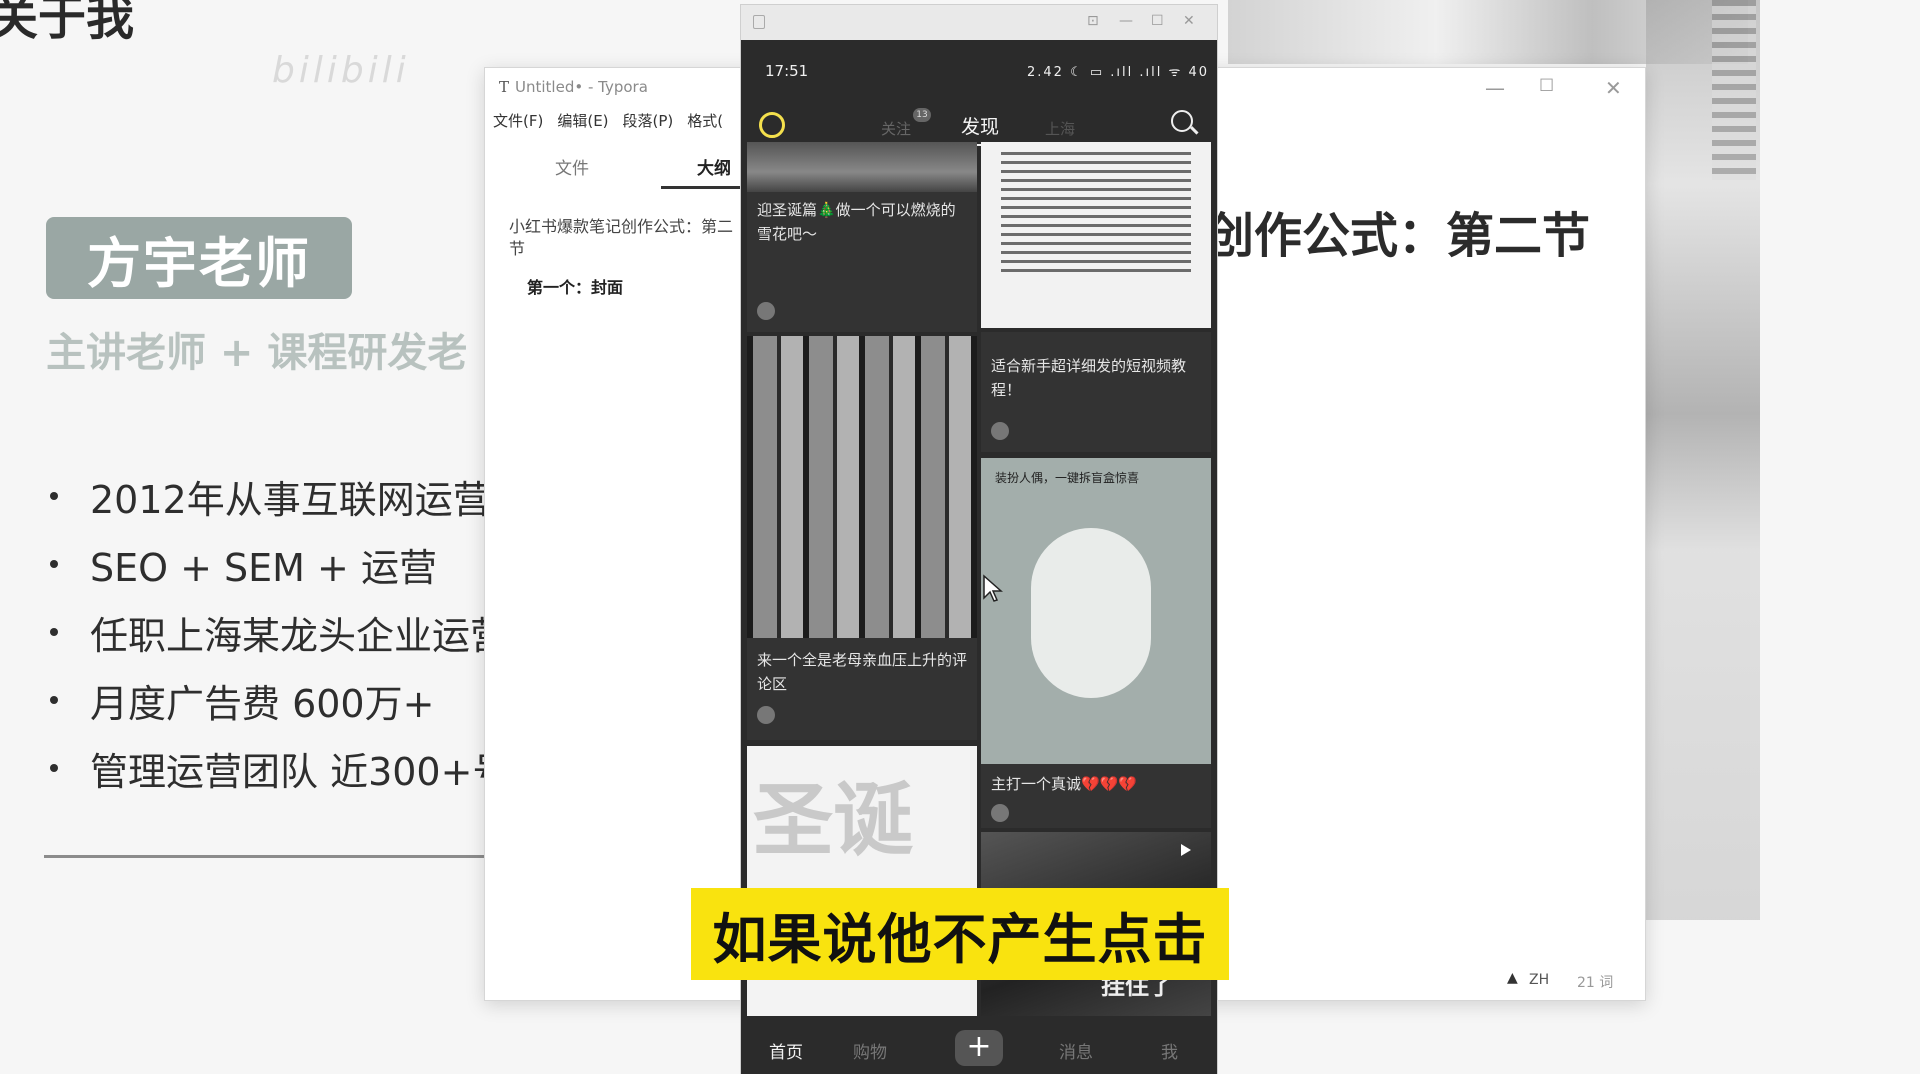 This screenshot has height=1074, width=1920. Describe the element at coordinates (862, 672) in the screenshot. I see `card-title: 来一个全是老母亲血压上升的评论区` at that location.